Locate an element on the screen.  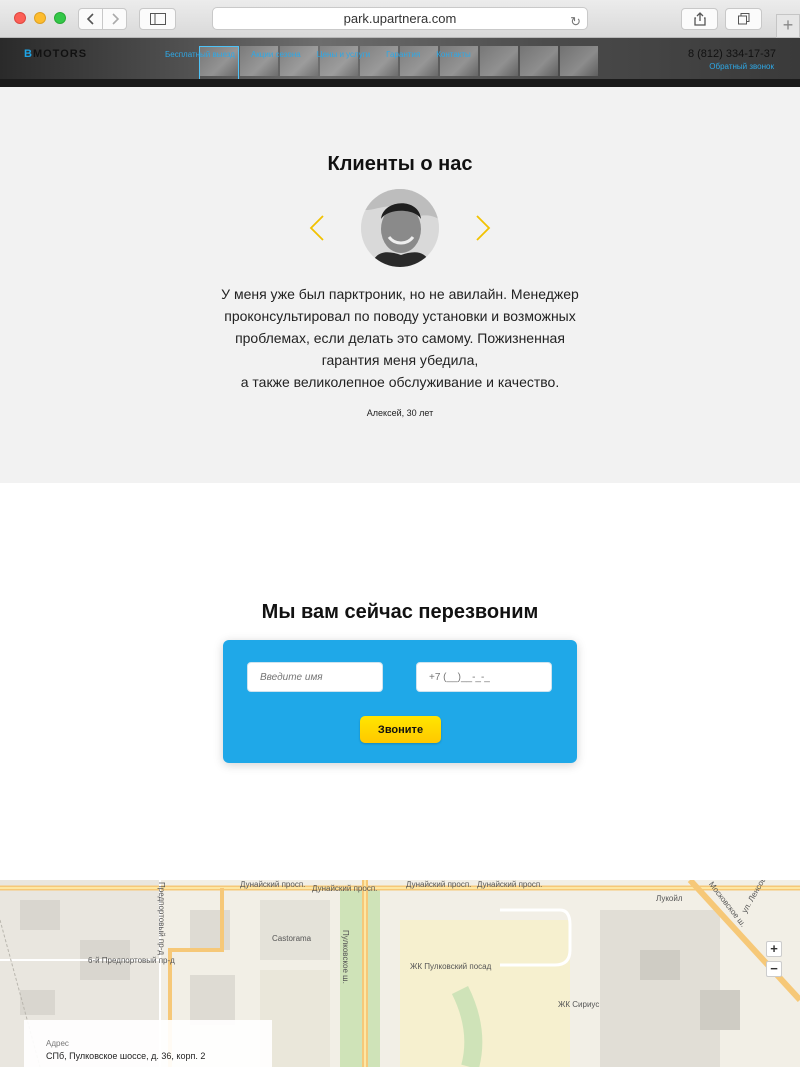
callback-form: Звоните is located at coordinates (400, 701).